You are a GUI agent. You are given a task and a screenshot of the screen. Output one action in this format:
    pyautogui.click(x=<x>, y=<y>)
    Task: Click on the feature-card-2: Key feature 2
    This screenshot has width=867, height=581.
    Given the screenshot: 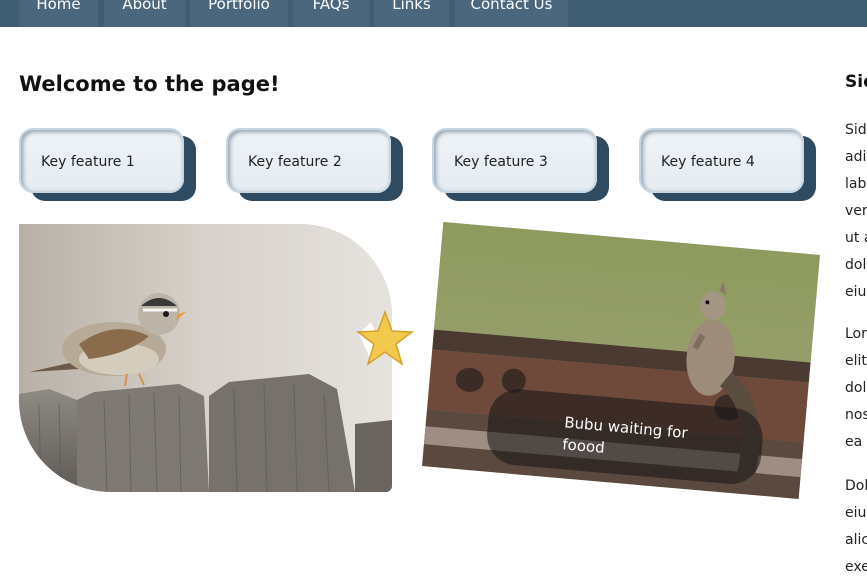 What is the action you would take?
    pyautogui.click(x=308, y=160)
    